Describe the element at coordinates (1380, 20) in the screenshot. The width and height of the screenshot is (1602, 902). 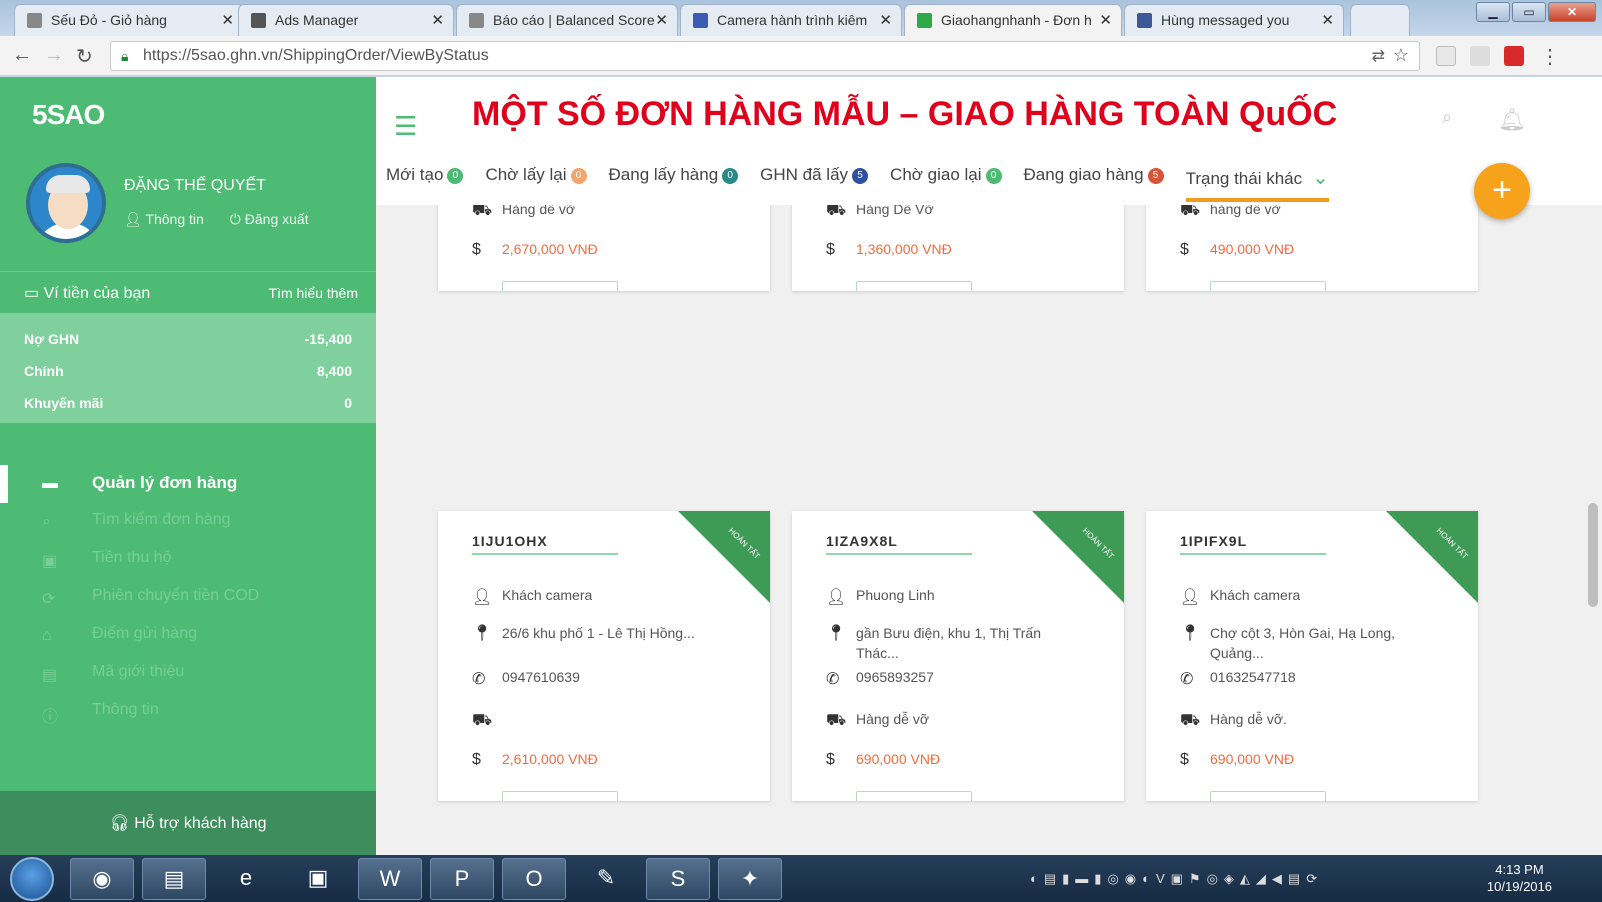
I see `new-tab-button` at that location.